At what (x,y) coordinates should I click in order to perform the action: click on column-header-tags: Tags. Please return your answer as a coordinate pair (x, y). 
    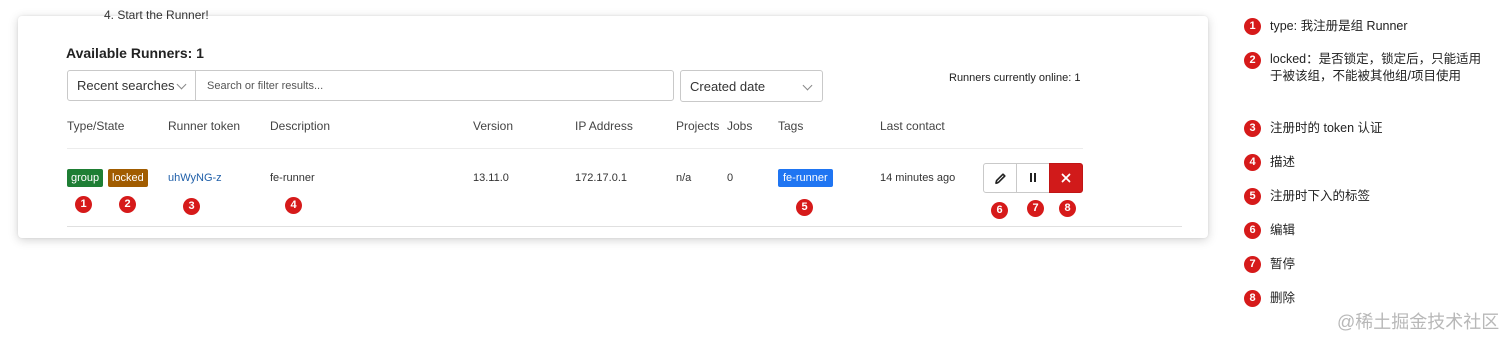
    Looking at the image, I should click on (791, 126).